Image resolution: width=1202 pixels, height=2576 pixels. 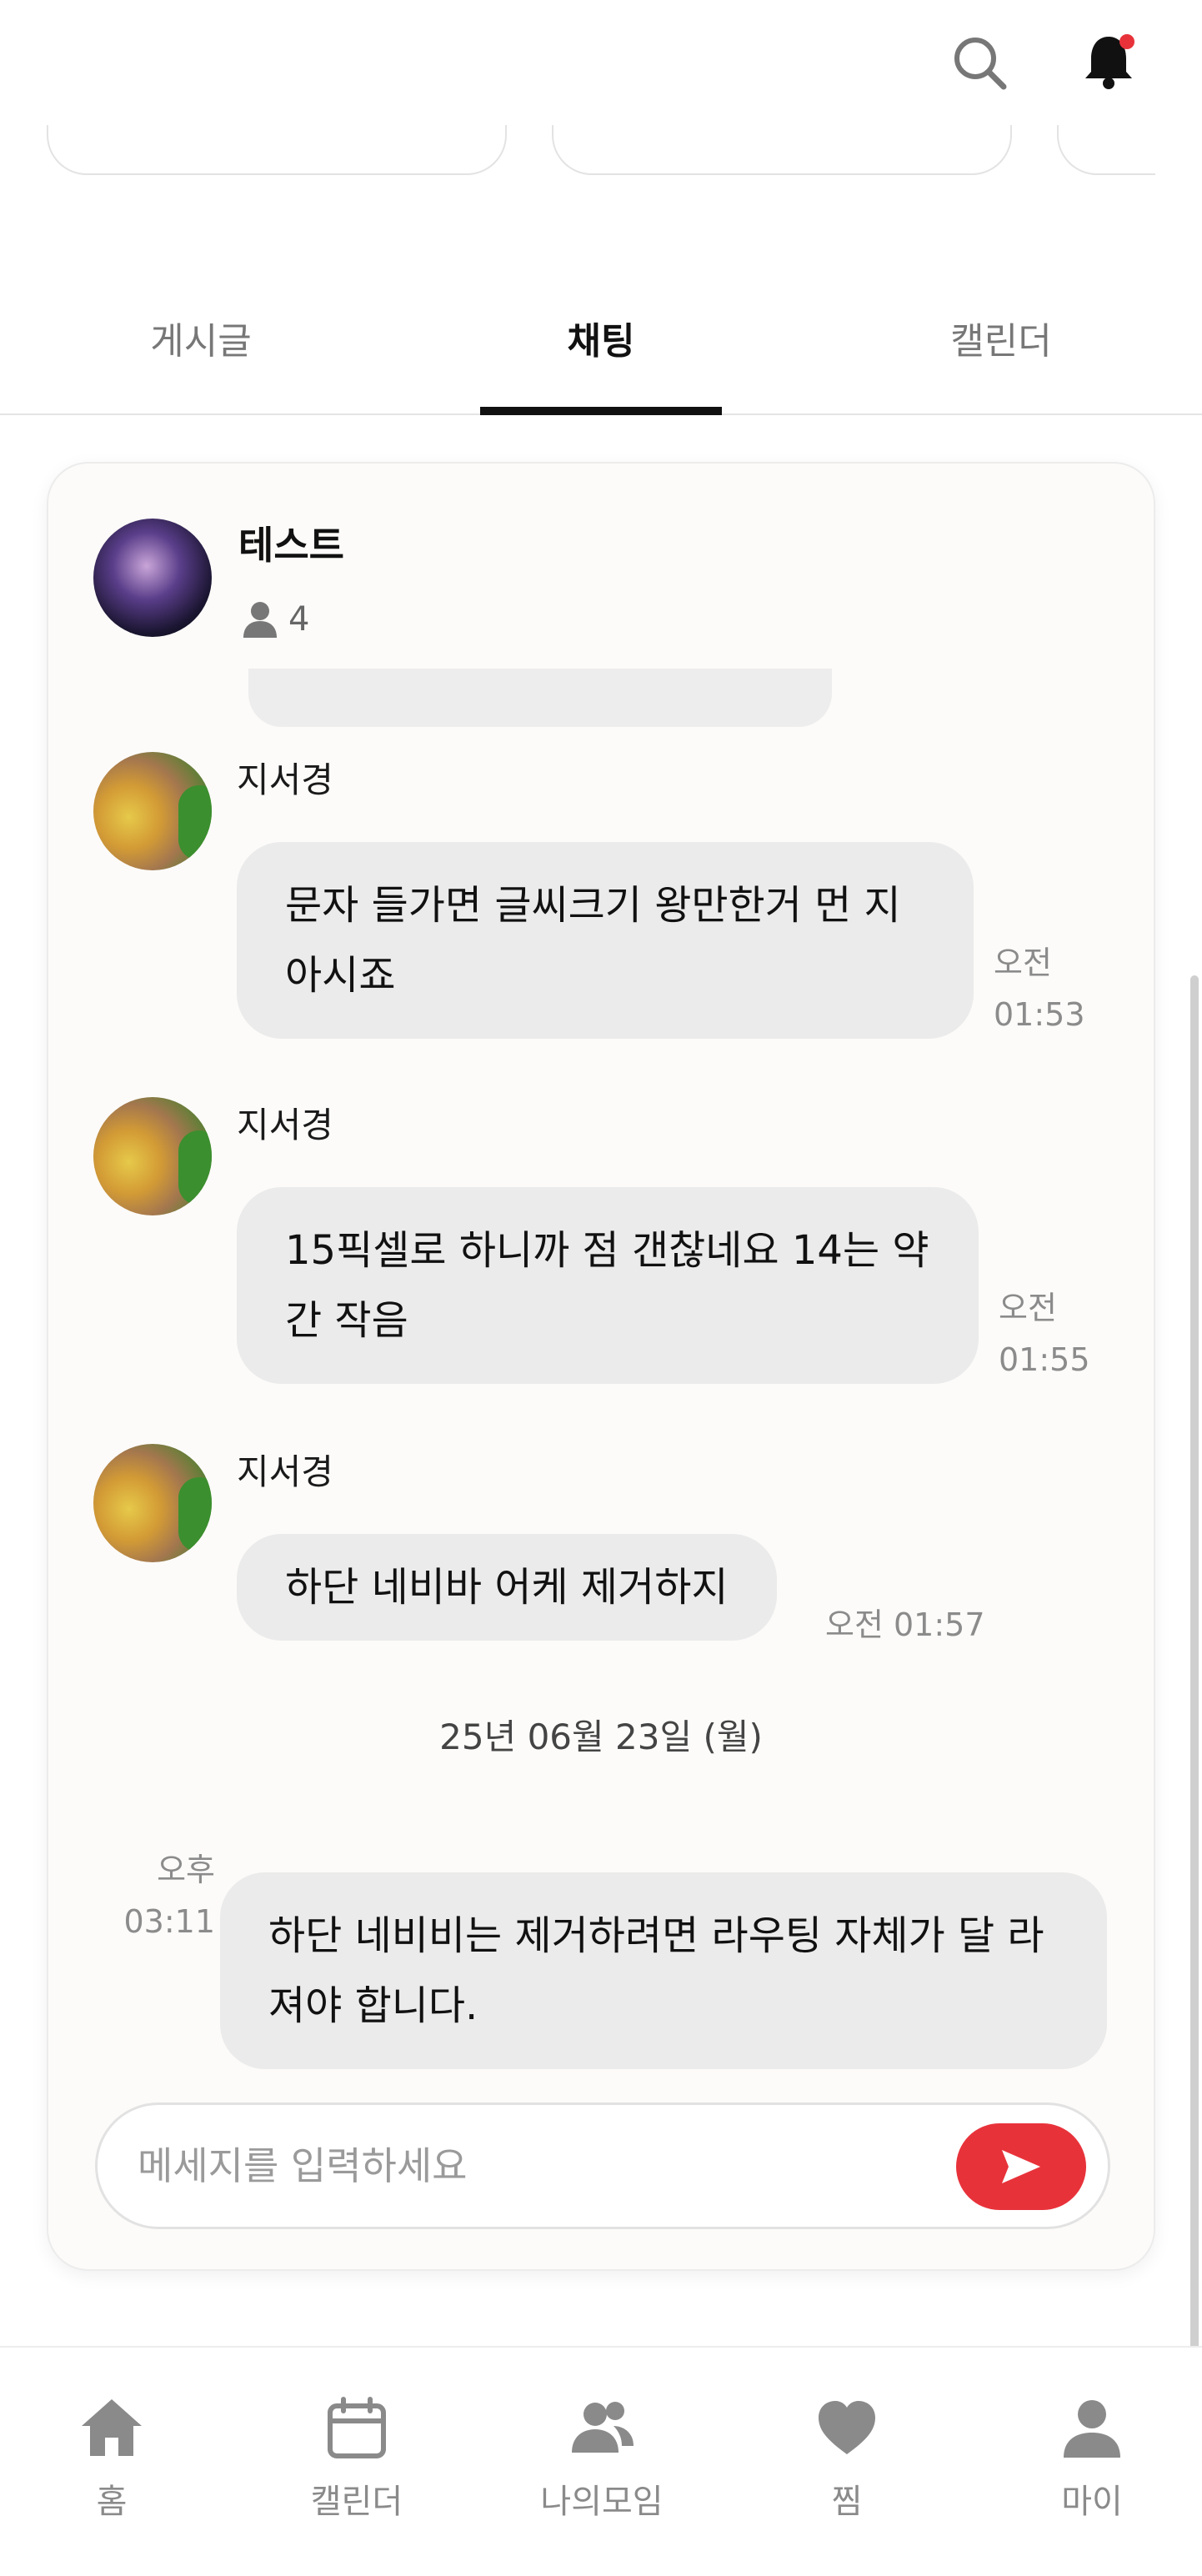 I want to click on nav-calendar: 캘린더, so click(x=356, y=2458).